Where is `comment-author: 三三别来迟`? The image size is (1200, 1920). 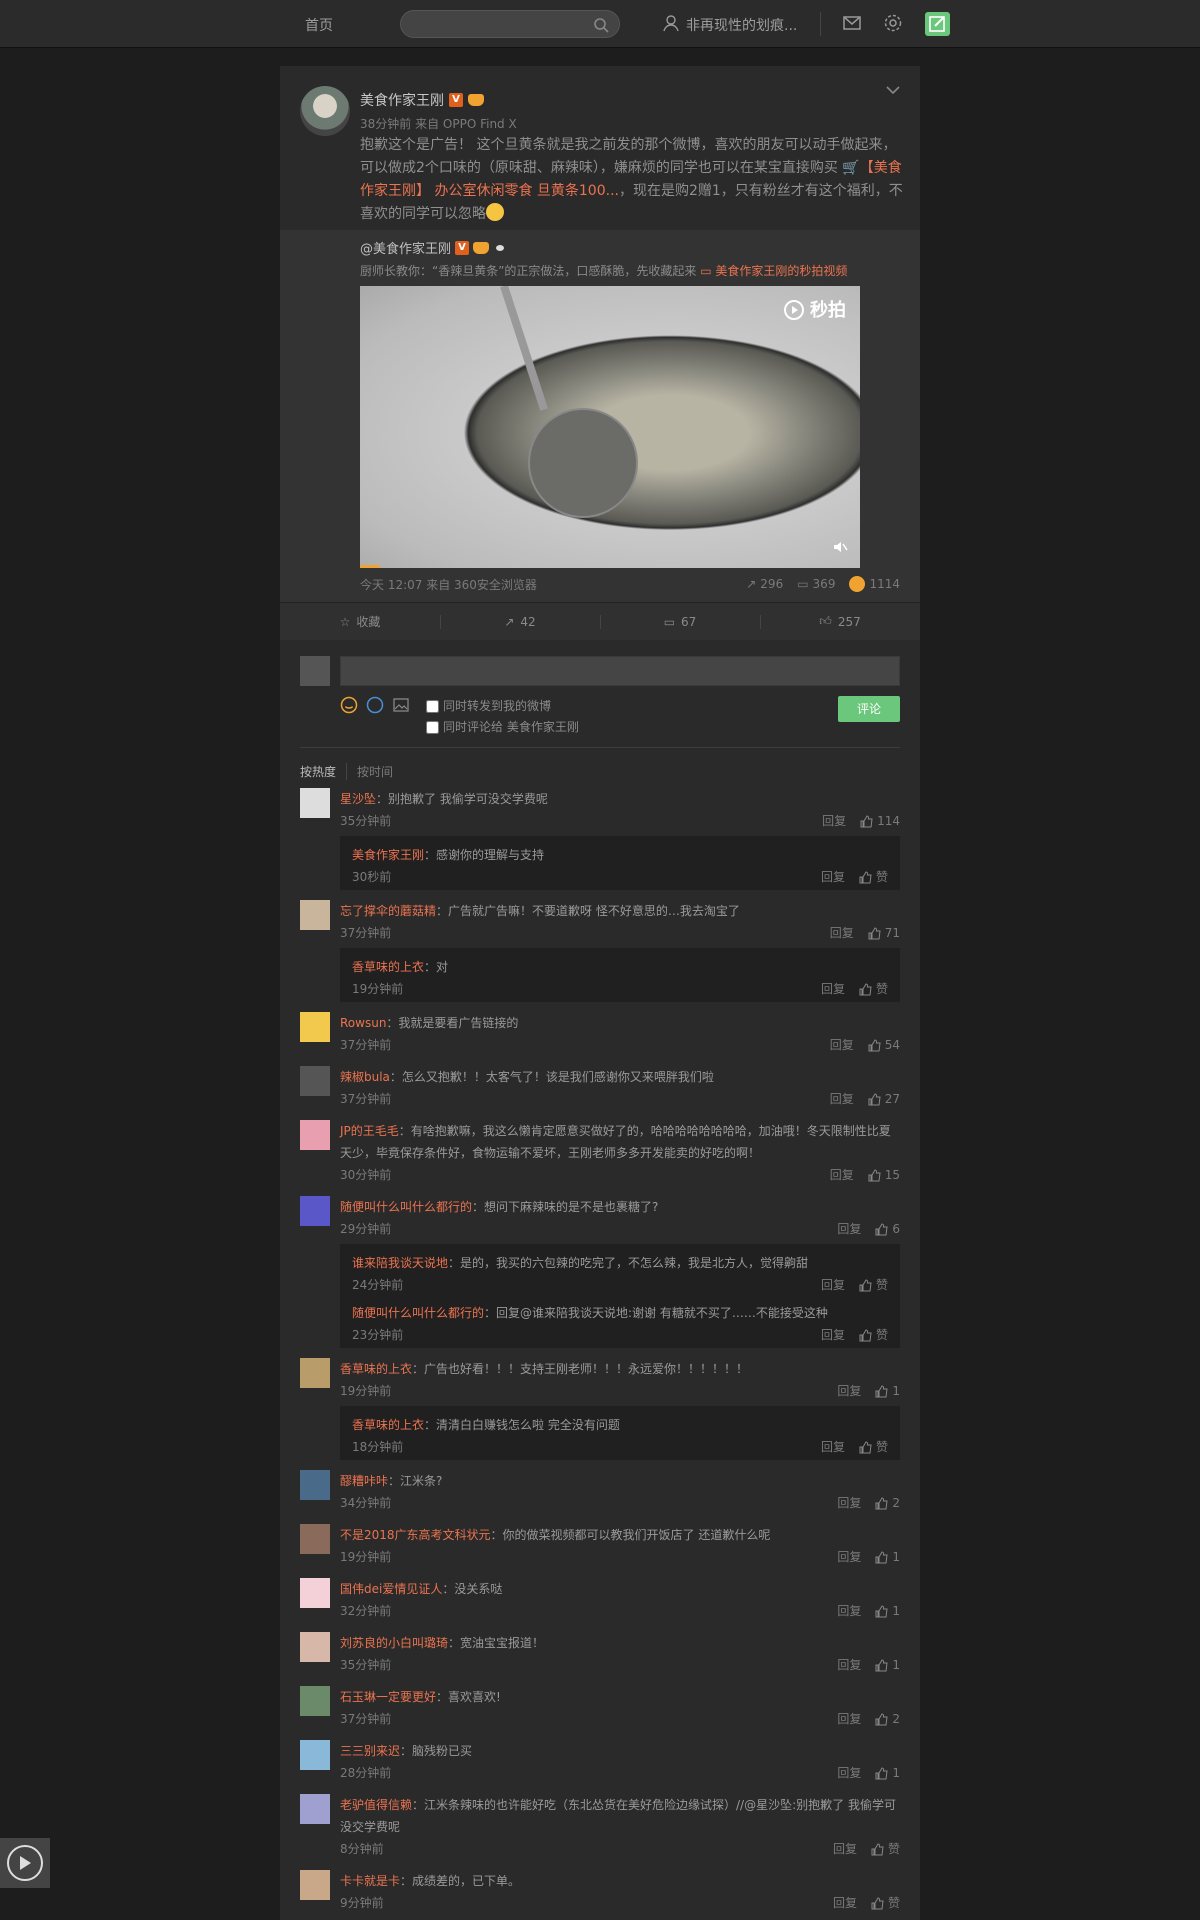 comment-author: 三三别来迟 is located at coordinates (370, 1751).